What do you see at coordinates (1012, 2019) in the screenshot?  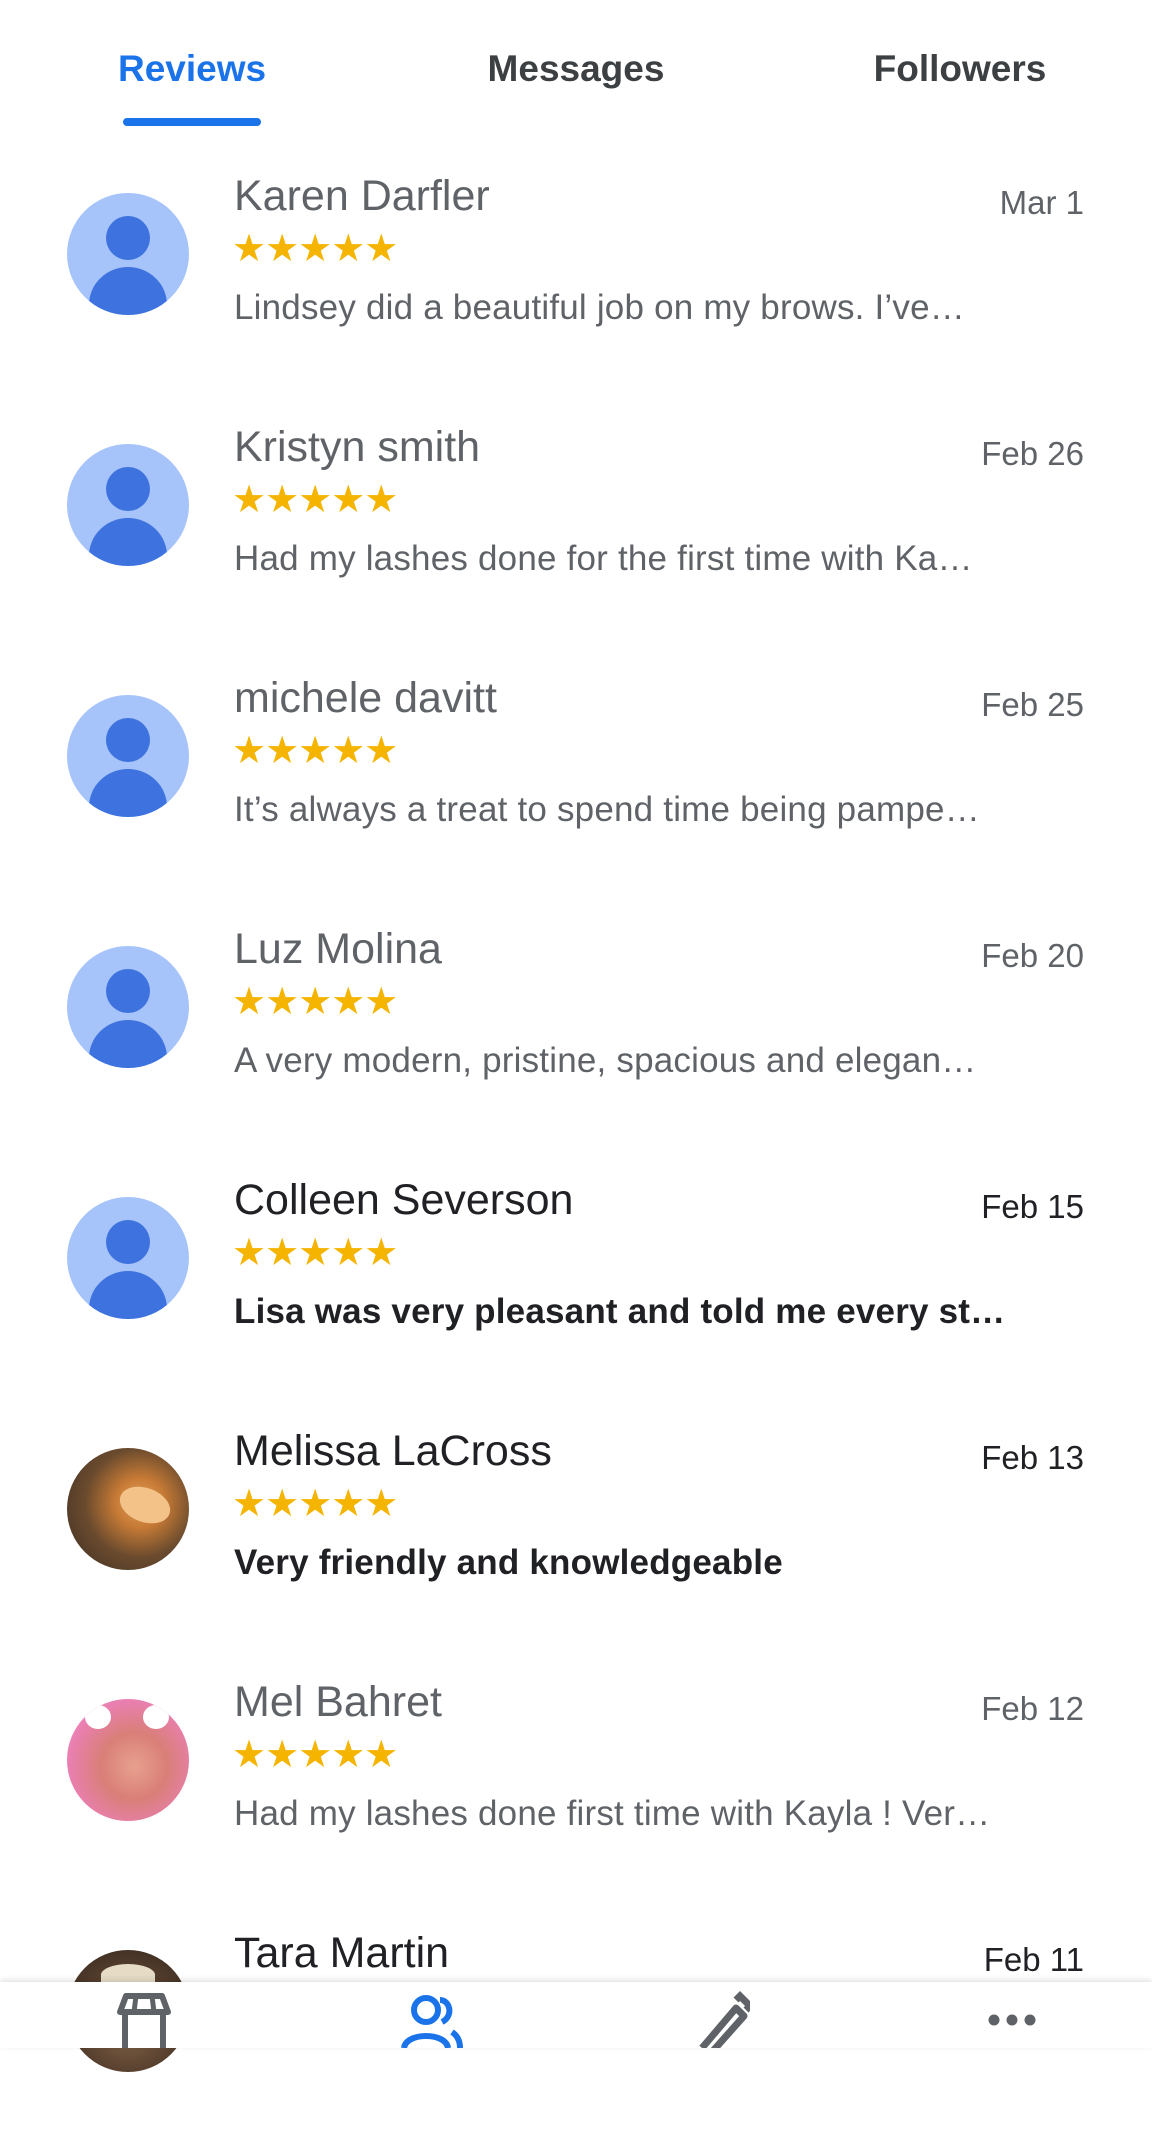 I see `more-icon` at bounding box center [1012, 2019].